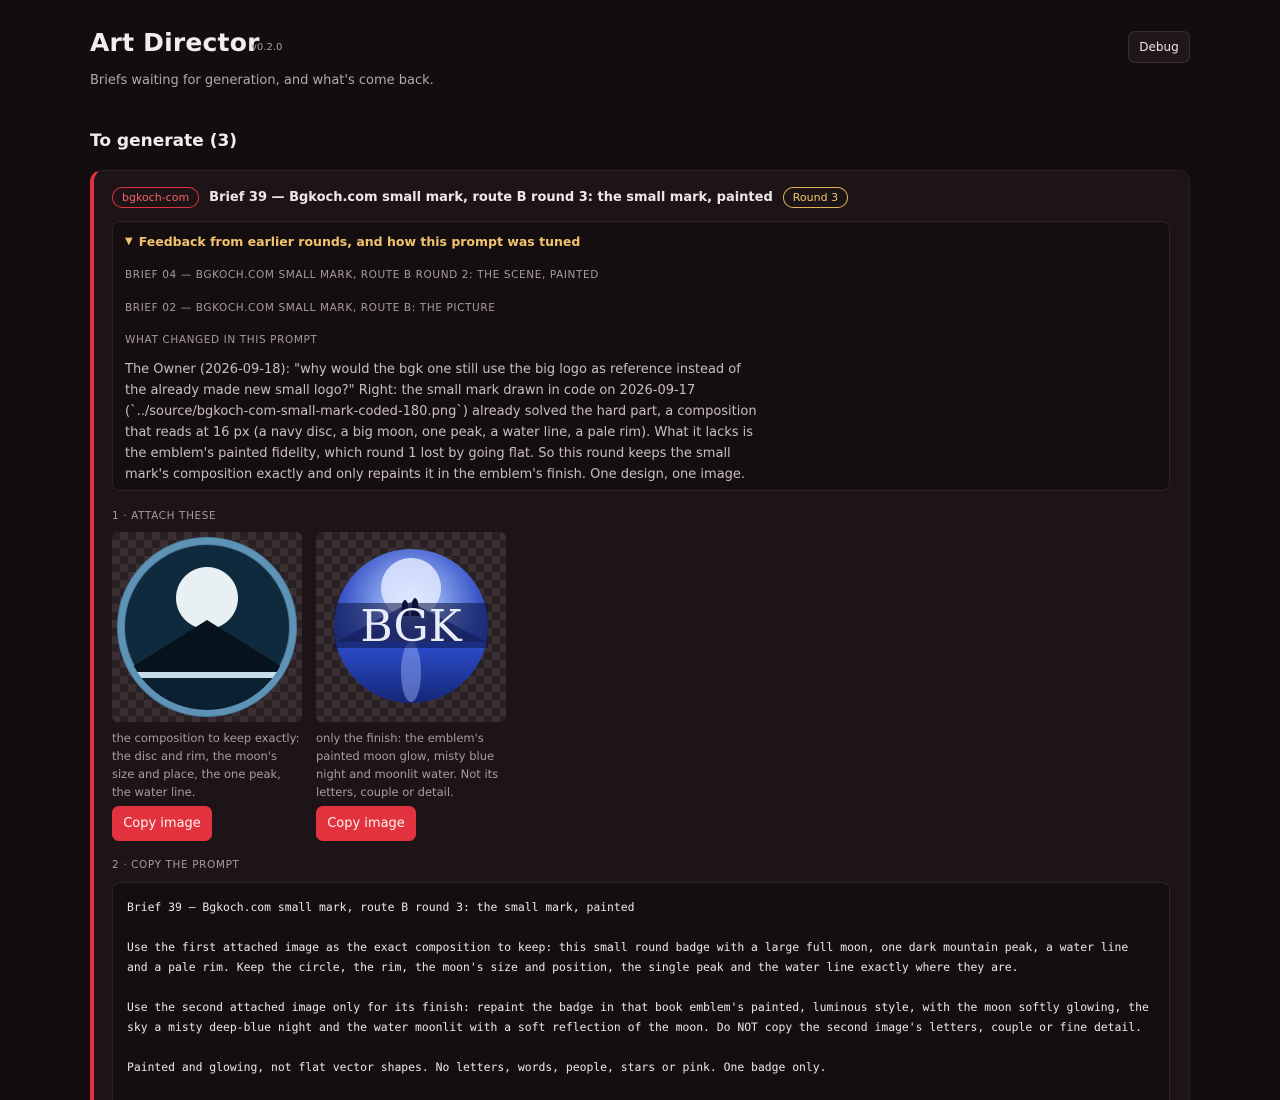  I want to click on reference-image-2: BGK, so click(411, 627).